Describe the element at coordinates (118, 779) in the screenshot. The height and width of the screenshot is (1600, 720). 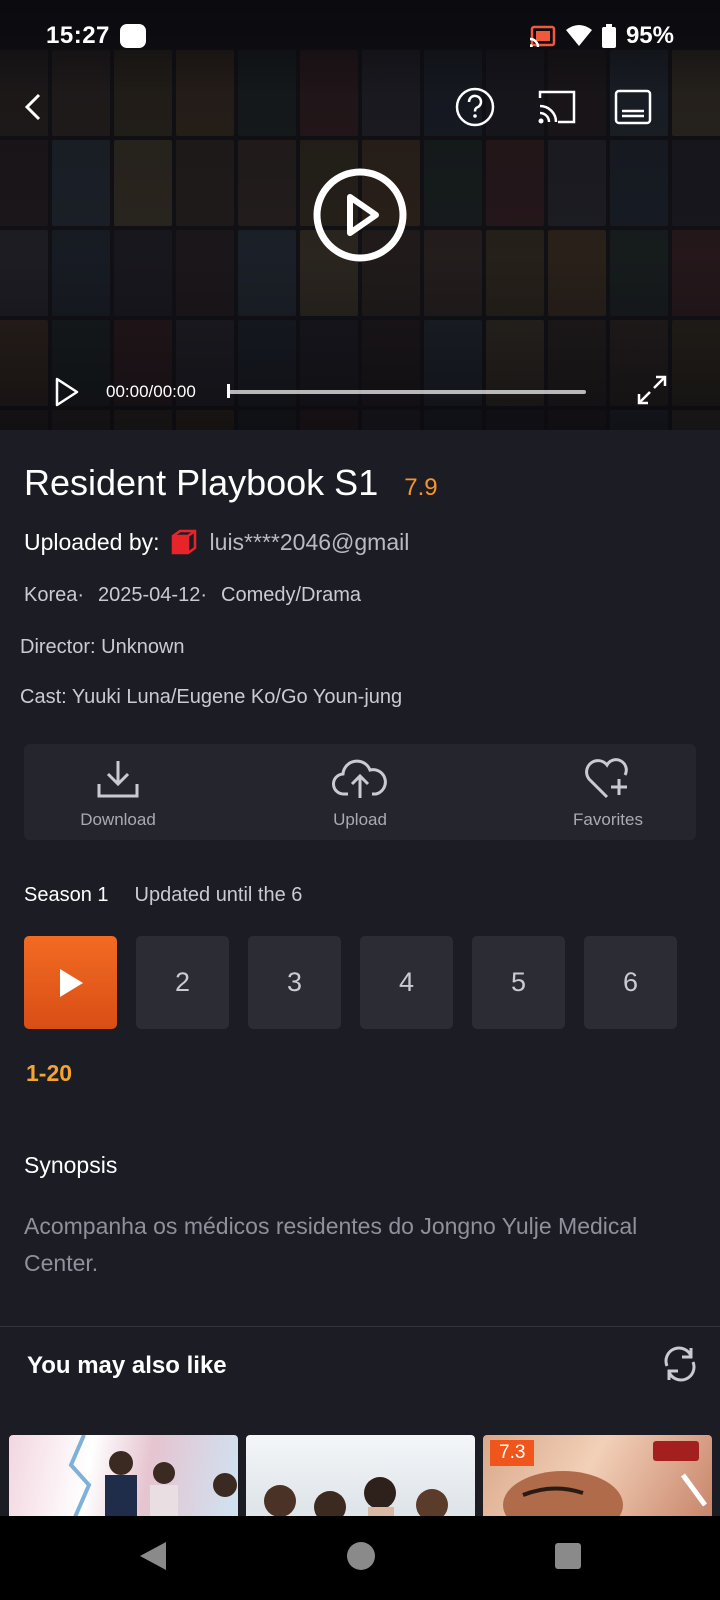
I see `download-icon` at that location.